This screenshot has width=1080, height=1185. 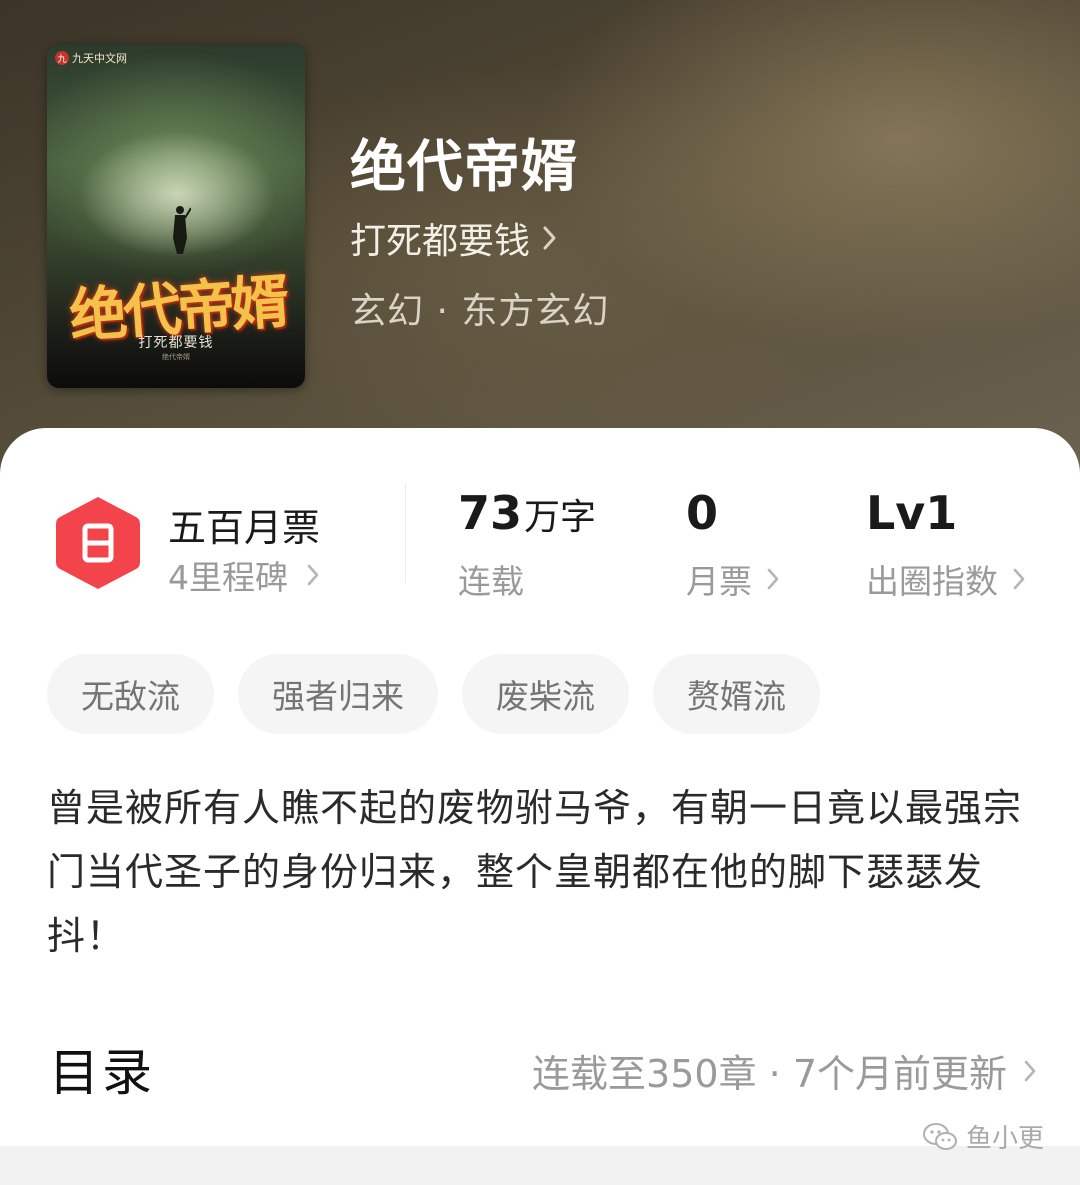 What do you see at coordinates (176, 343) in the screenshot?
I see `cover-author-art: 打死都要钱` at bounding box center [176, 343].